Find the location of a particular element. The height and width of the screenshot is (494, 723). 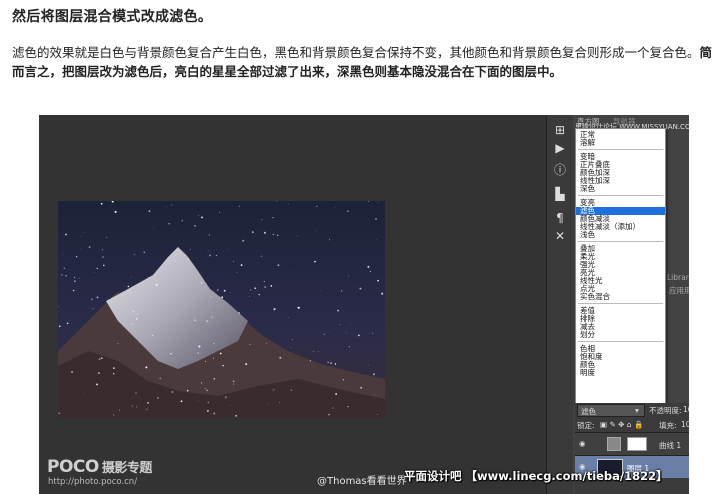

lock-label: 锁定: is located at coordinates (586, 425).